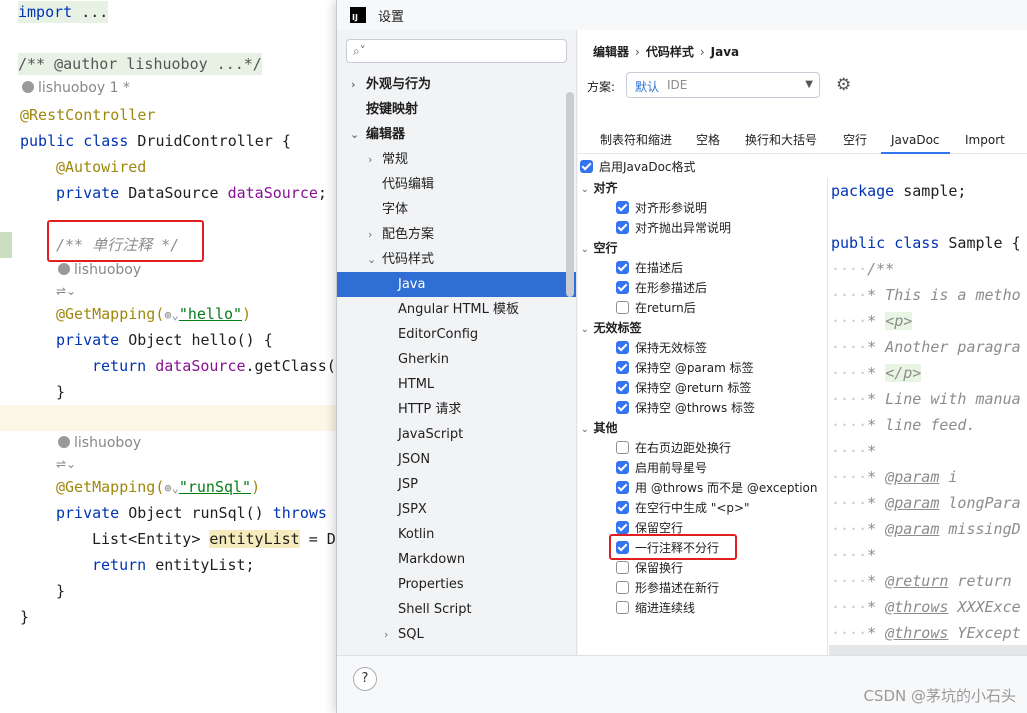  Describe the element at coordinates (661, 208) in the screenshot. I see `option-align-params: 对齐形参说明` at that location.